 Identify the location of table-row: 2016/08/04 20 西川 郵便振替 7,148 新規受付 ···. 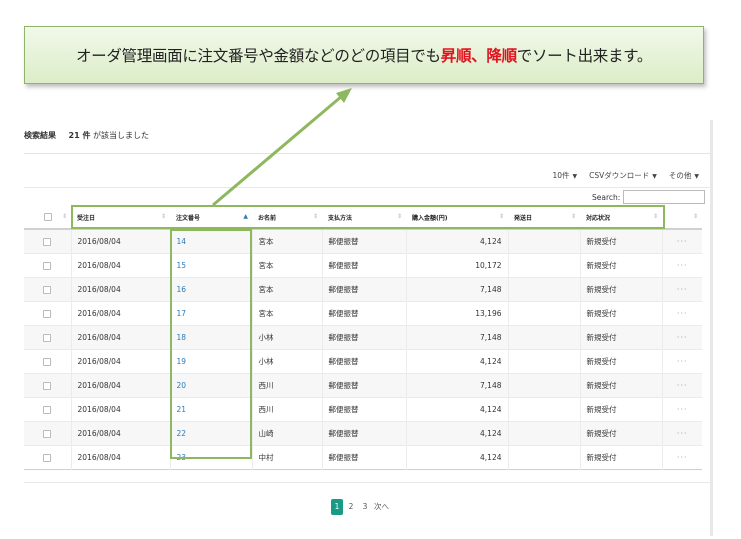
(363, 385).